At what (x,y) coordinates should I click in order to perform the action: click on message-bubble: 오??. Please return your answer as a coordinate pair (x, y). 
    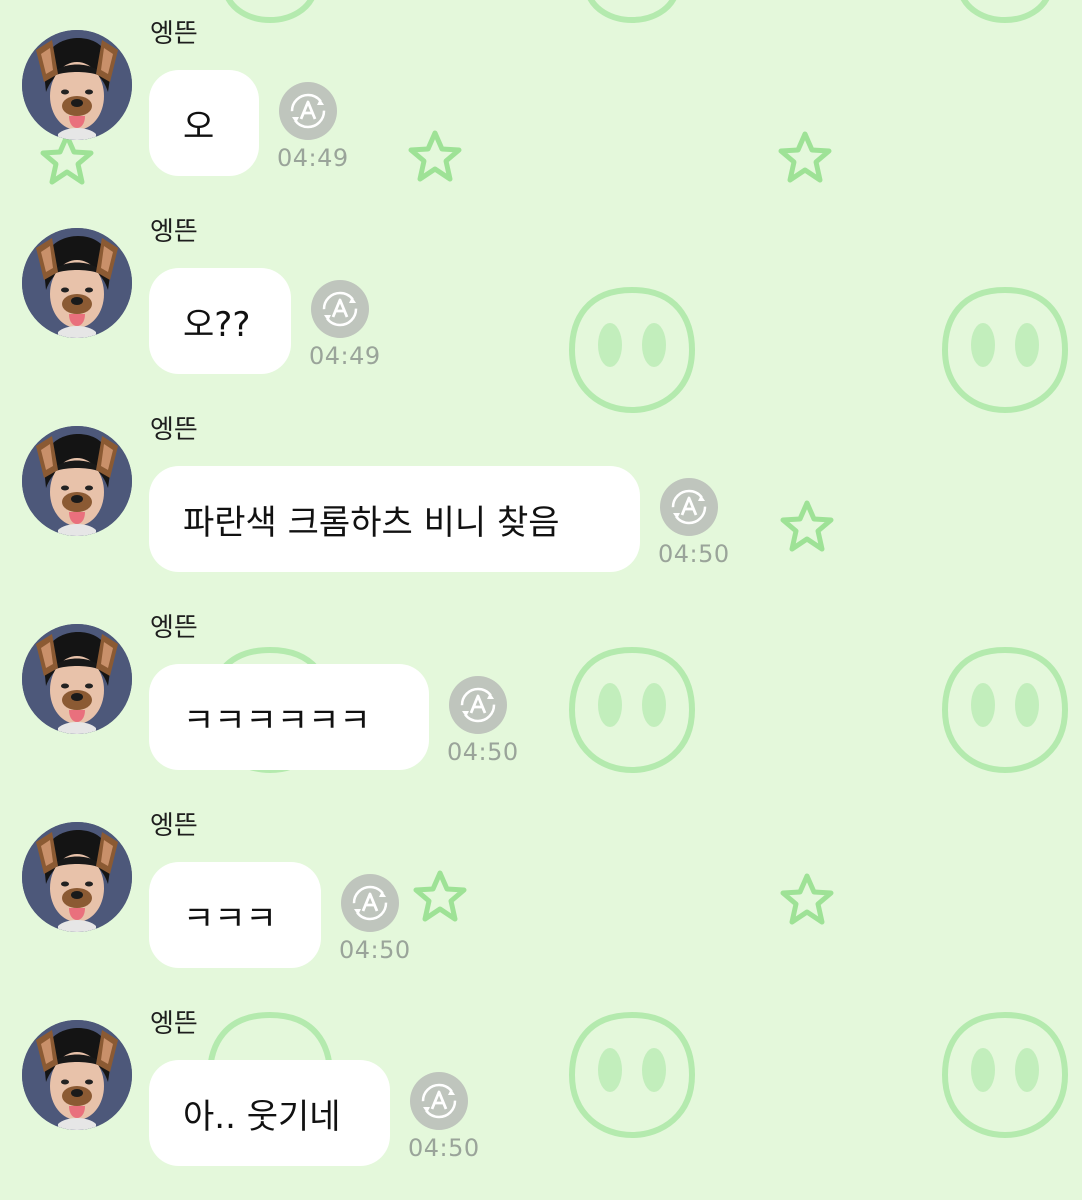
    Looking at the image, I should click on (220, 321).